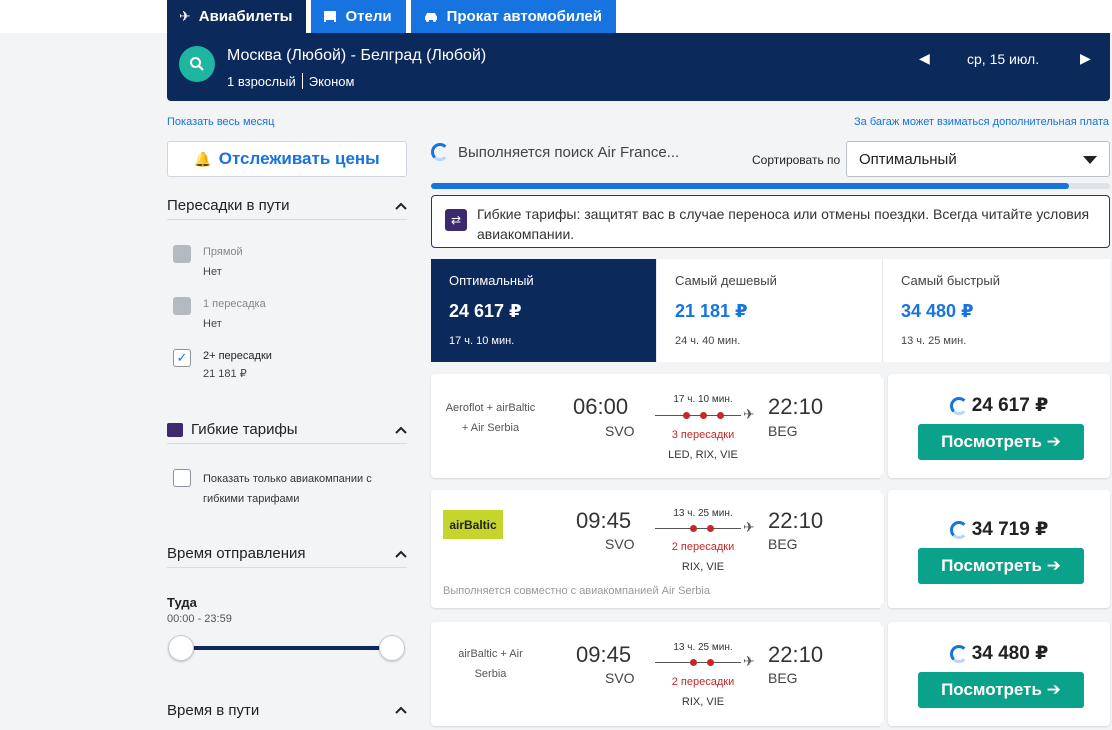 The height and width of the screenshot is (730, 1112). Describe the element at coordinates (299, 158) in the screenshot. I see `track-prices-label: Отслеживать цены` at that location.